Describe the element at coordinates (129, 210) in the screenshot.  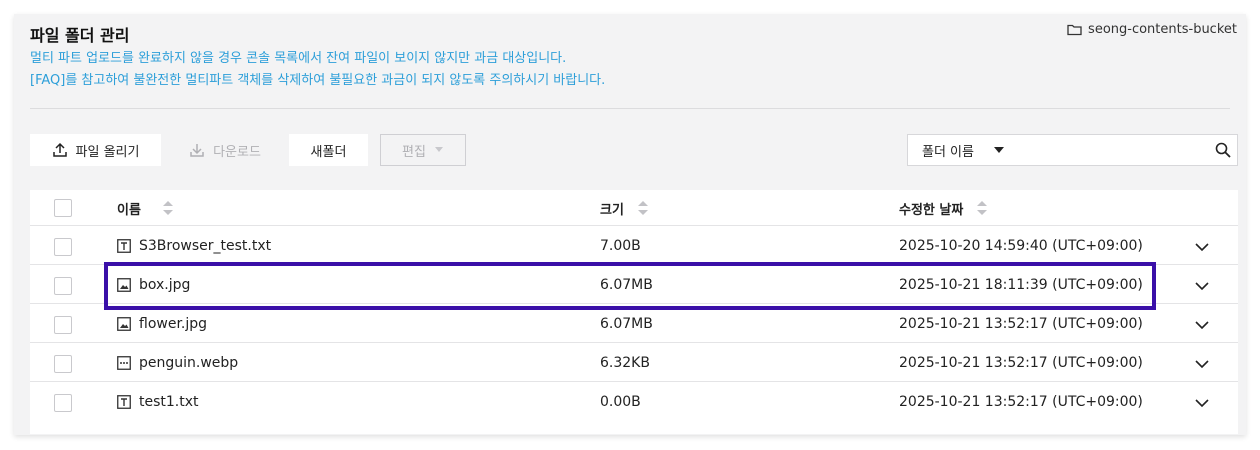
I see `column-name-label: 이름` at that location.